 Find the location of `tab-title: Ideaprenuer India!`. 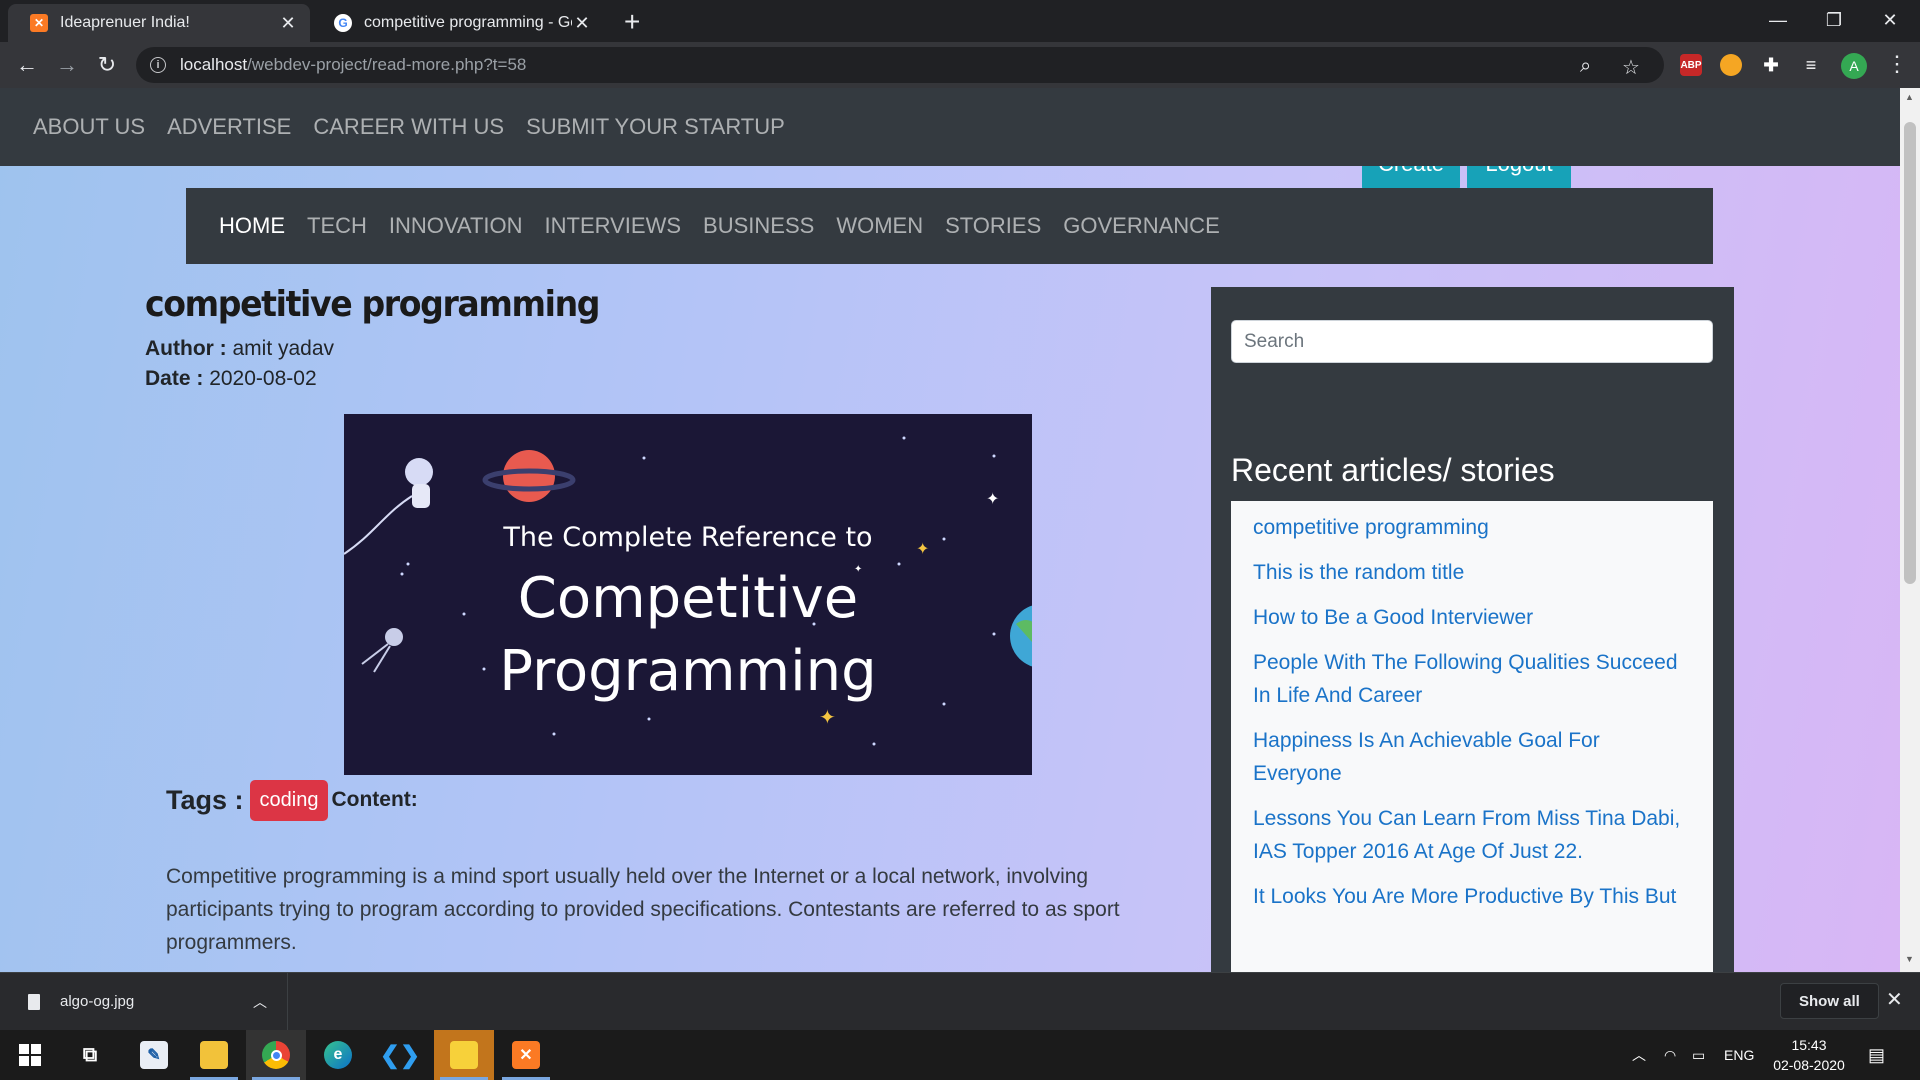

tab-title: Ideaprenuer India! is located at coordinates (125, 22).